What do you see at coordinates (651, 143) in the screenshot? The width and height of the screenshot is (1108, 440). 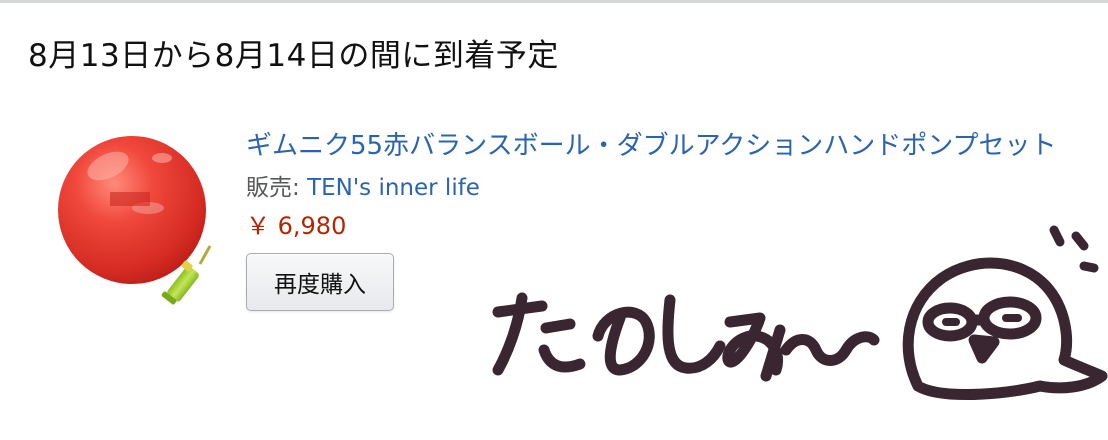 I see `product-title-link: ギムニク55赤バランスボール・ダブルアクションハンドポンプセット` at bounding box center [651, 143].